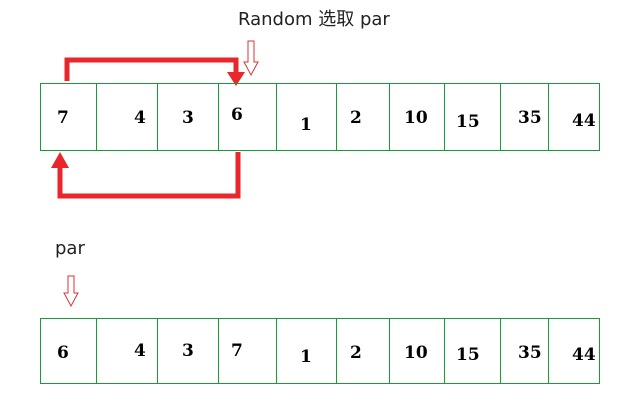 Image resolution: width=634 pixels, height=401 pixels. What do you see at coordinates (60, 160) in the screenshot?
I see `arrow-head-up` at bounding box center [60, 160].